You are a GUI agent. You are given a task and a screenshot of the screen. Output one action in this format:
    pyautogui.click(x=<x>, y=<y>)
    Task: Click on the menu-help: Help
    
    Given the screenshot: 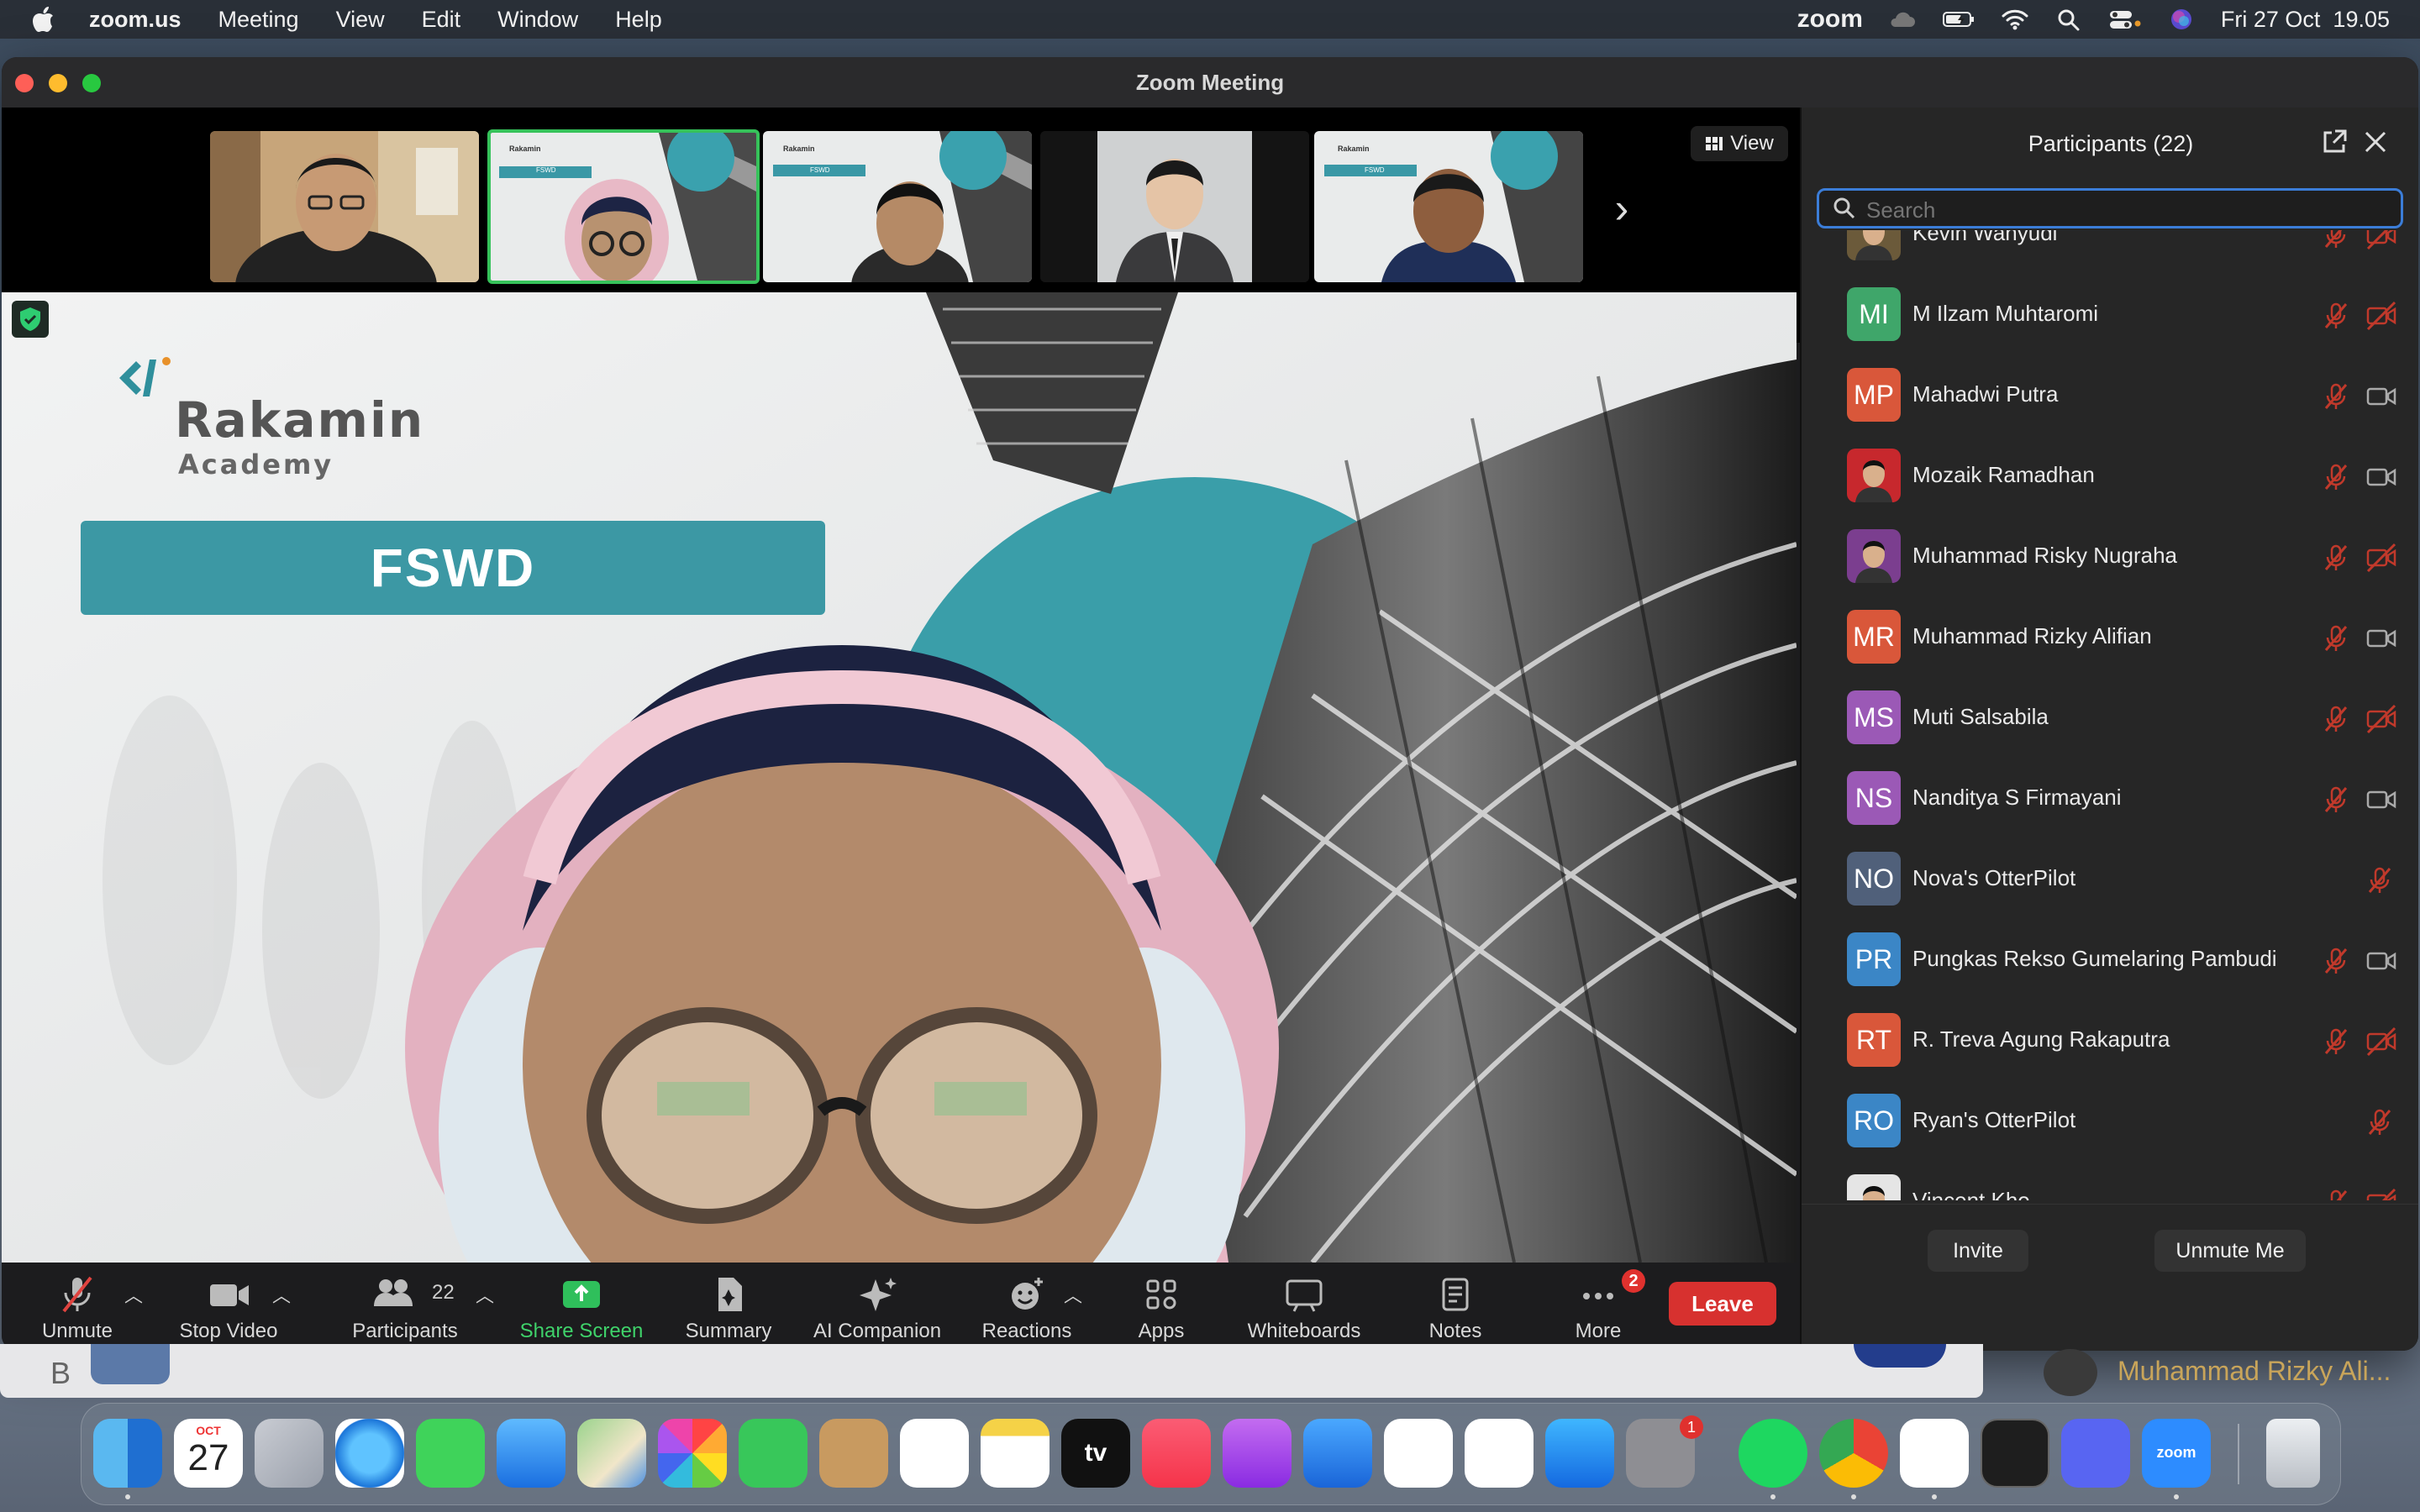 What is the action you would take?
    pyautogui.click(x=638, y=20)
    